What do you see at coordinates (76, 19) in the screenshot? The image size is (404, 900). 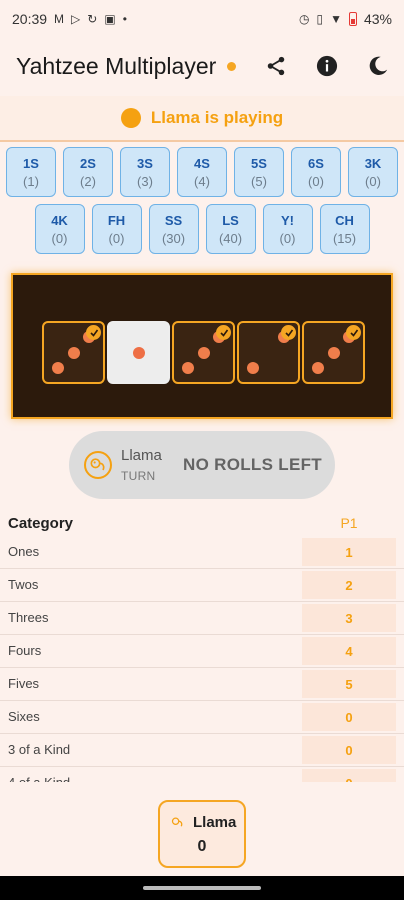 I see `play-icon: ▷` at bounding box center [76, 19].